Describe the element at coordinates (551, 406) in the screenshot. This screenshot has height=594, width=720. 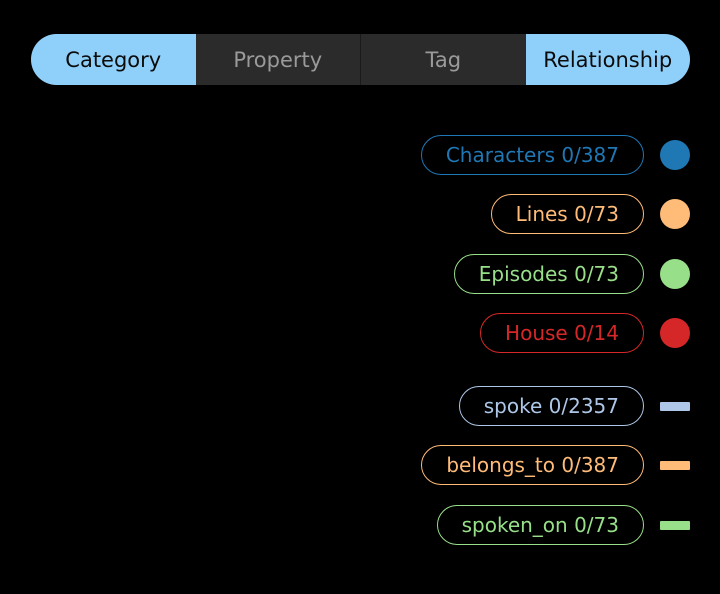
I see `legend-pill: spoke 0/2357` at that location.